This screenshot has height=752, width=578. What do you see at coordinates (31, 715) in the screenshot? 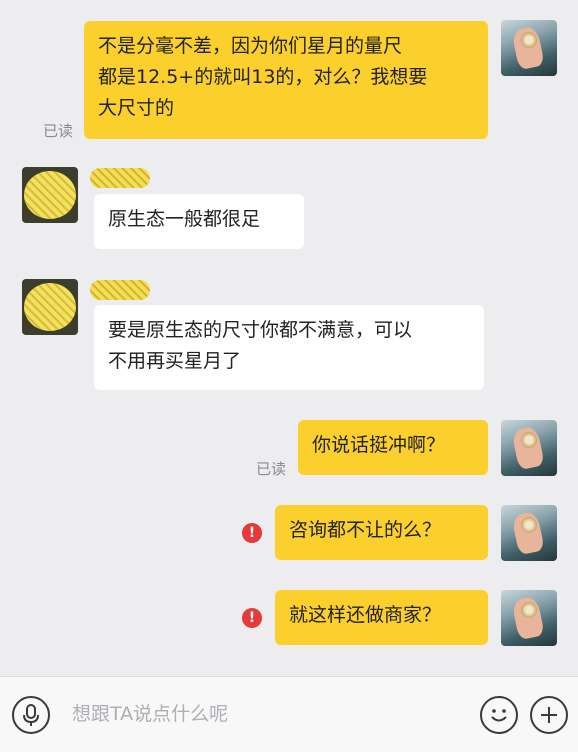
I see `microphone-icon` at bounding box center [31, 715].